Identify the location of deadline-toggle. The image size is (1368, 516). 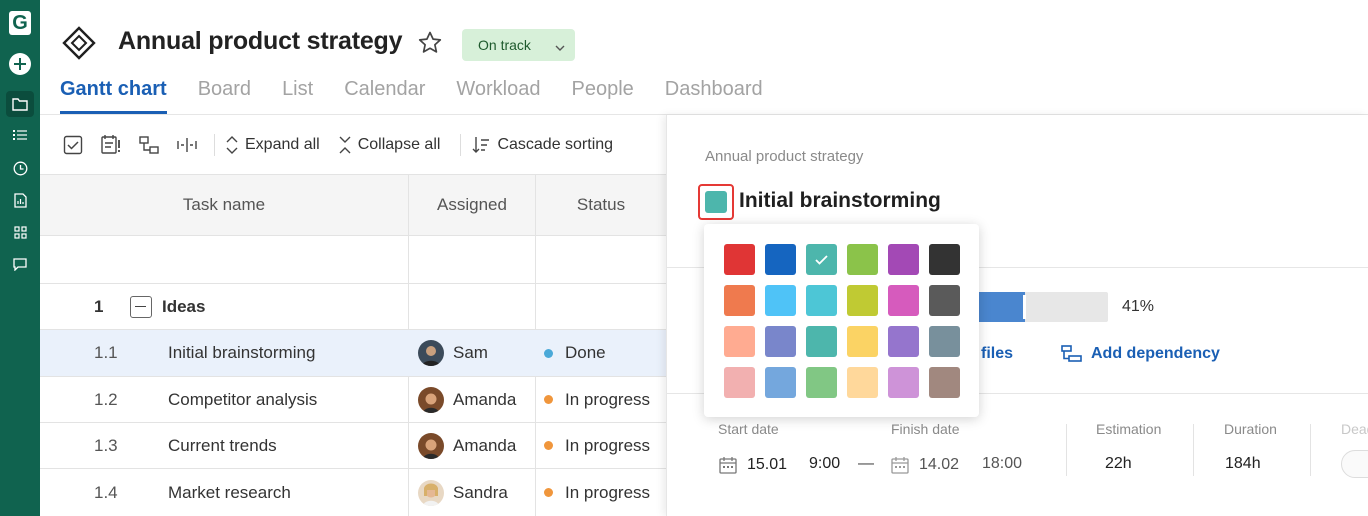
(1354, 464).